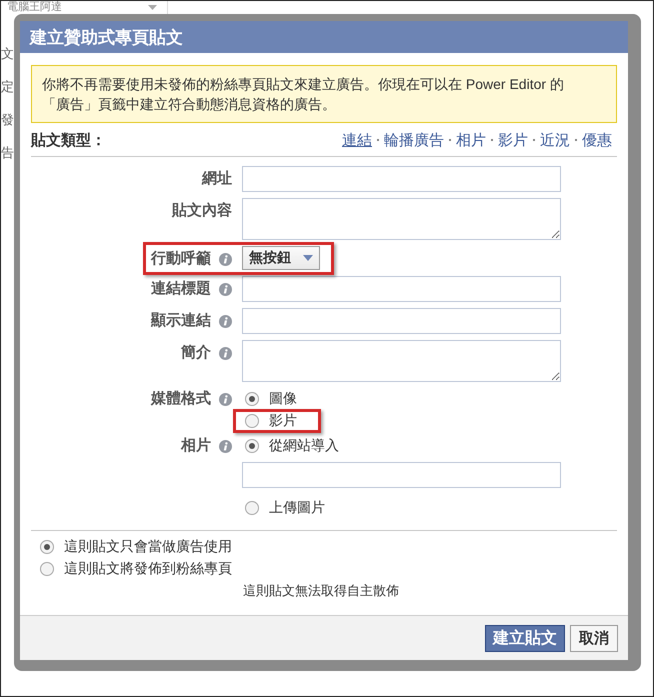 Image resolution: width=654 pixels, height=697 pixels. Describe the element at coordinates (106, 37) in the screenshot. I see `dialog-title: 建立贊助式專頁貼文` at that location.